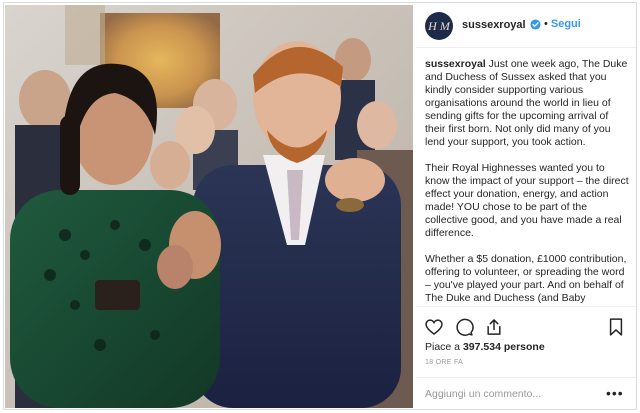 This screenshot has width=640, height=413. Describe the element at coordinates (455, 64) in the screenshot. I see `caption-username-link: sussexroyal` at that location.